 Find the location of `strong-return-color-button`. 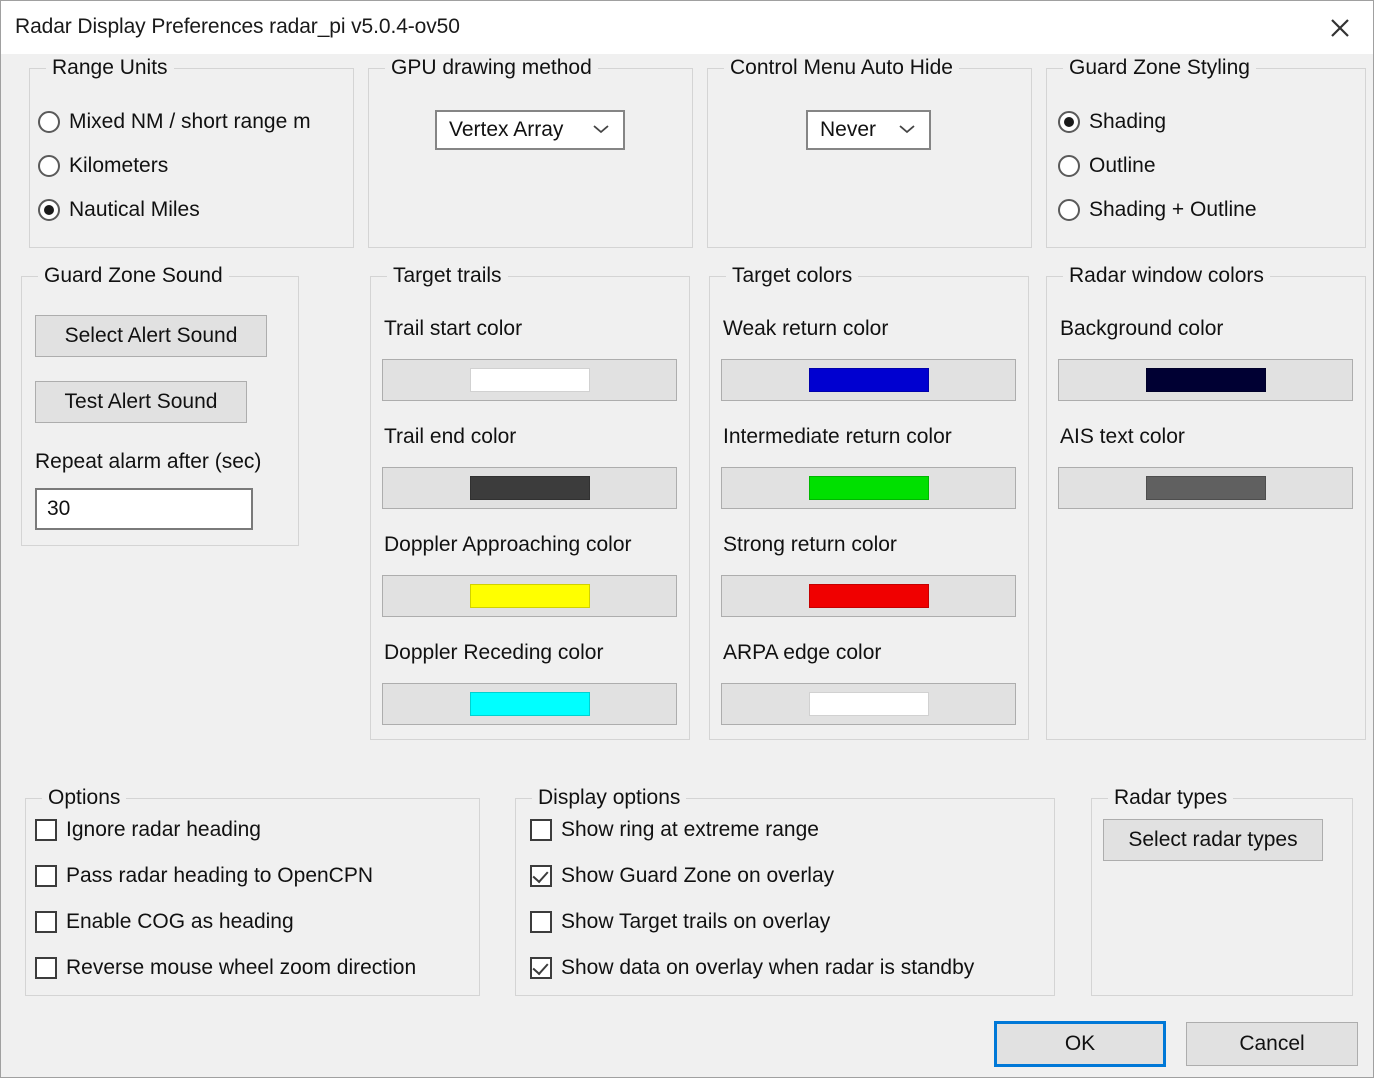

strong-return-color-button is located at coordinates (868, 596).